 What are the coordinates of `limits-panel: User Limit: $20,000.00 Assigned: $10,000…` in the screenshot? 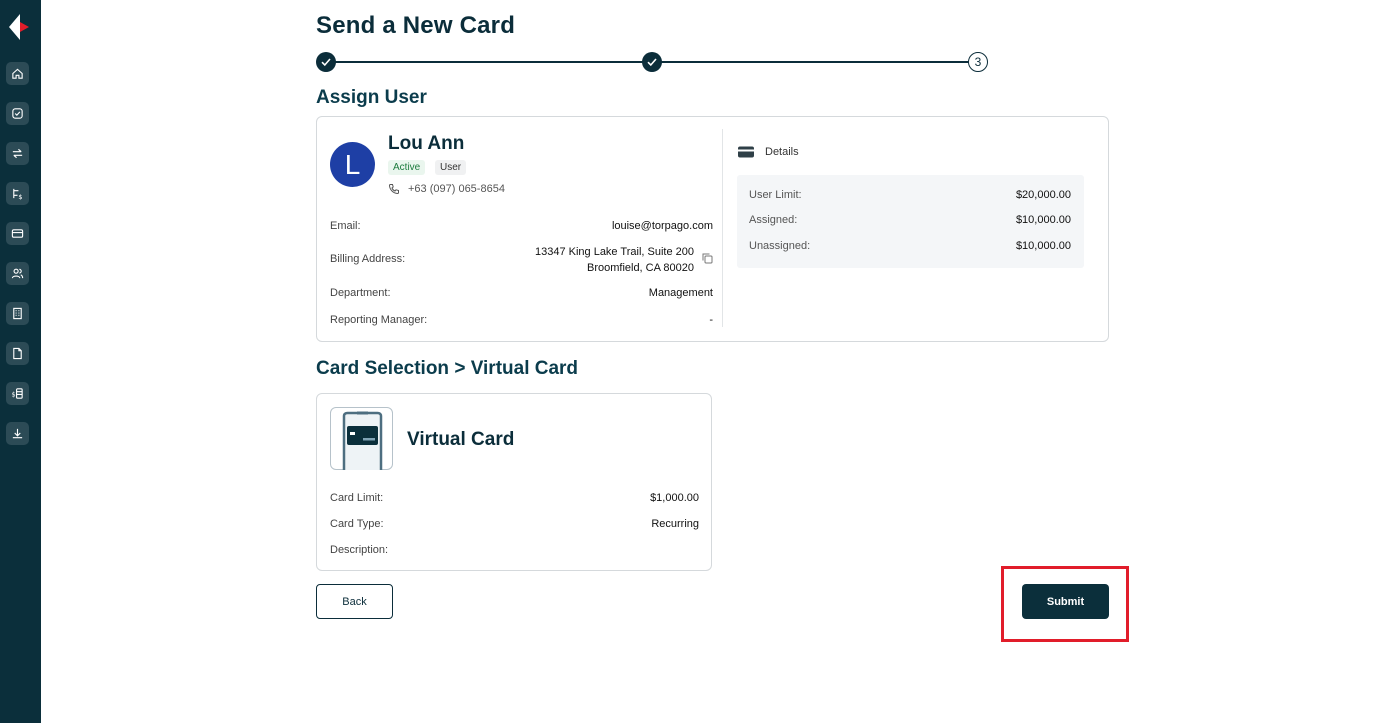 It's located at (910, 221).